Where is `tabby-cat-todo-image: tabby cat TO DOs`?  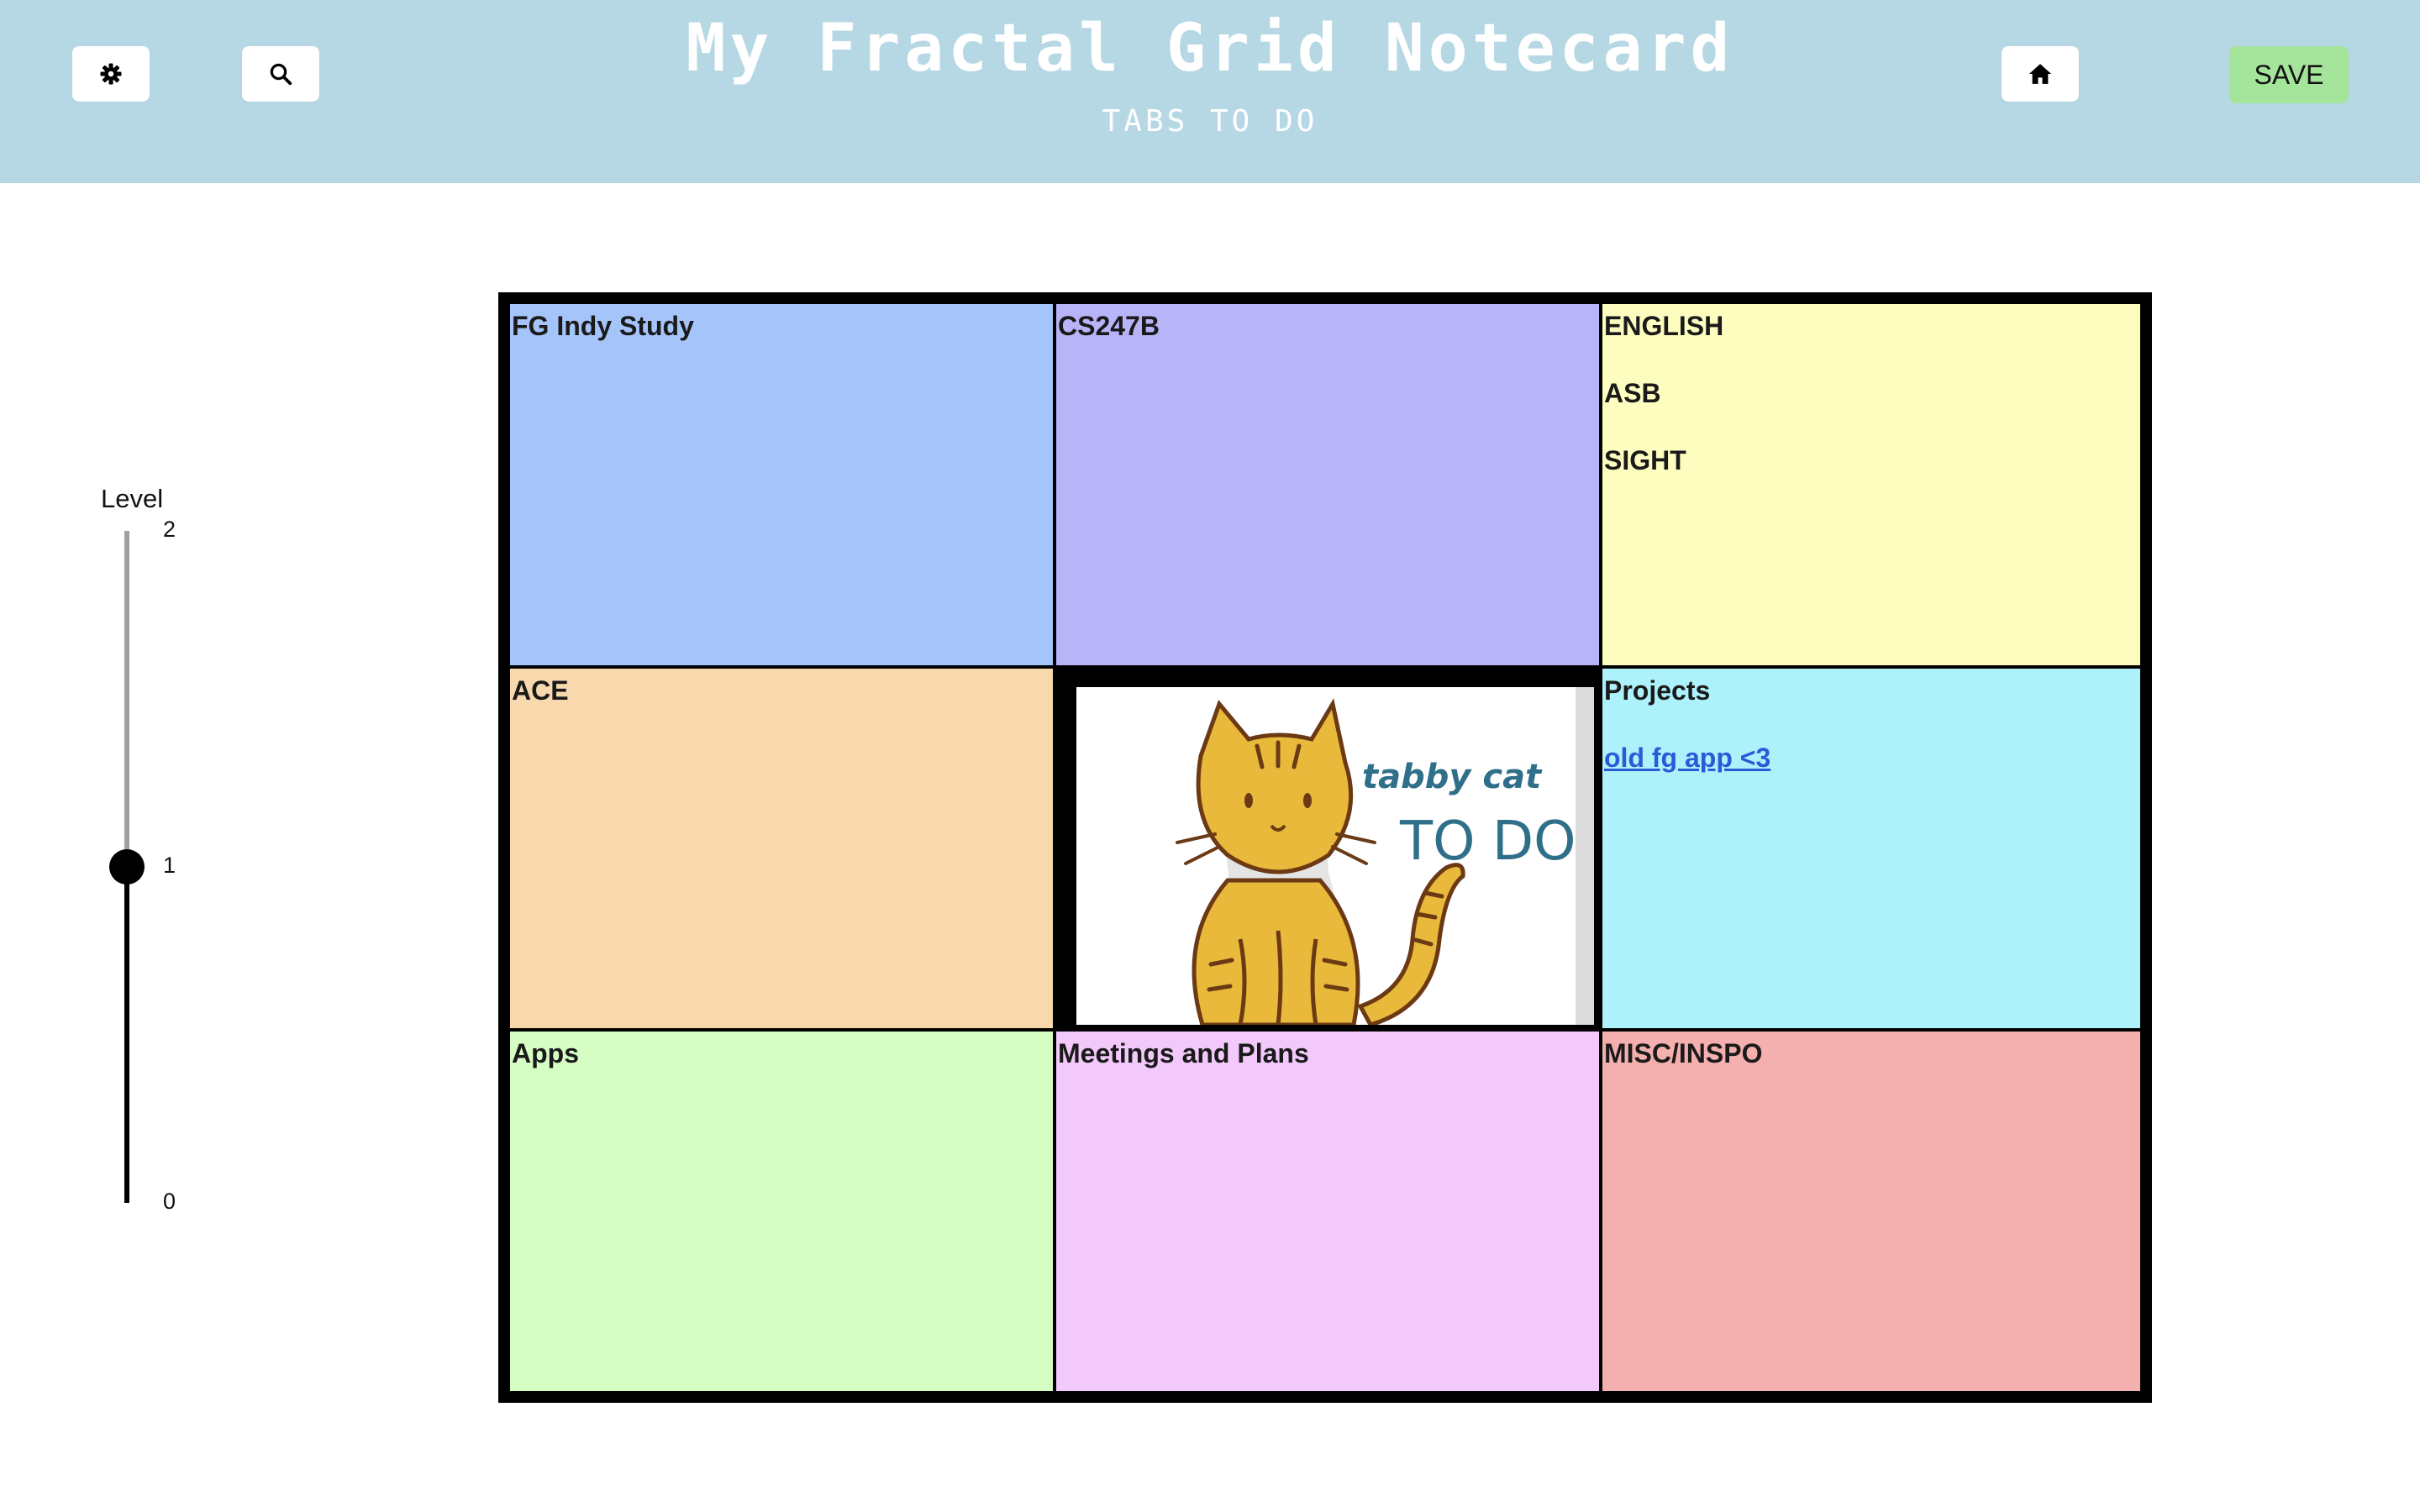
tabby-cat-todo-image: tabby cat TO DOs is located at coordinates (1385, 861).